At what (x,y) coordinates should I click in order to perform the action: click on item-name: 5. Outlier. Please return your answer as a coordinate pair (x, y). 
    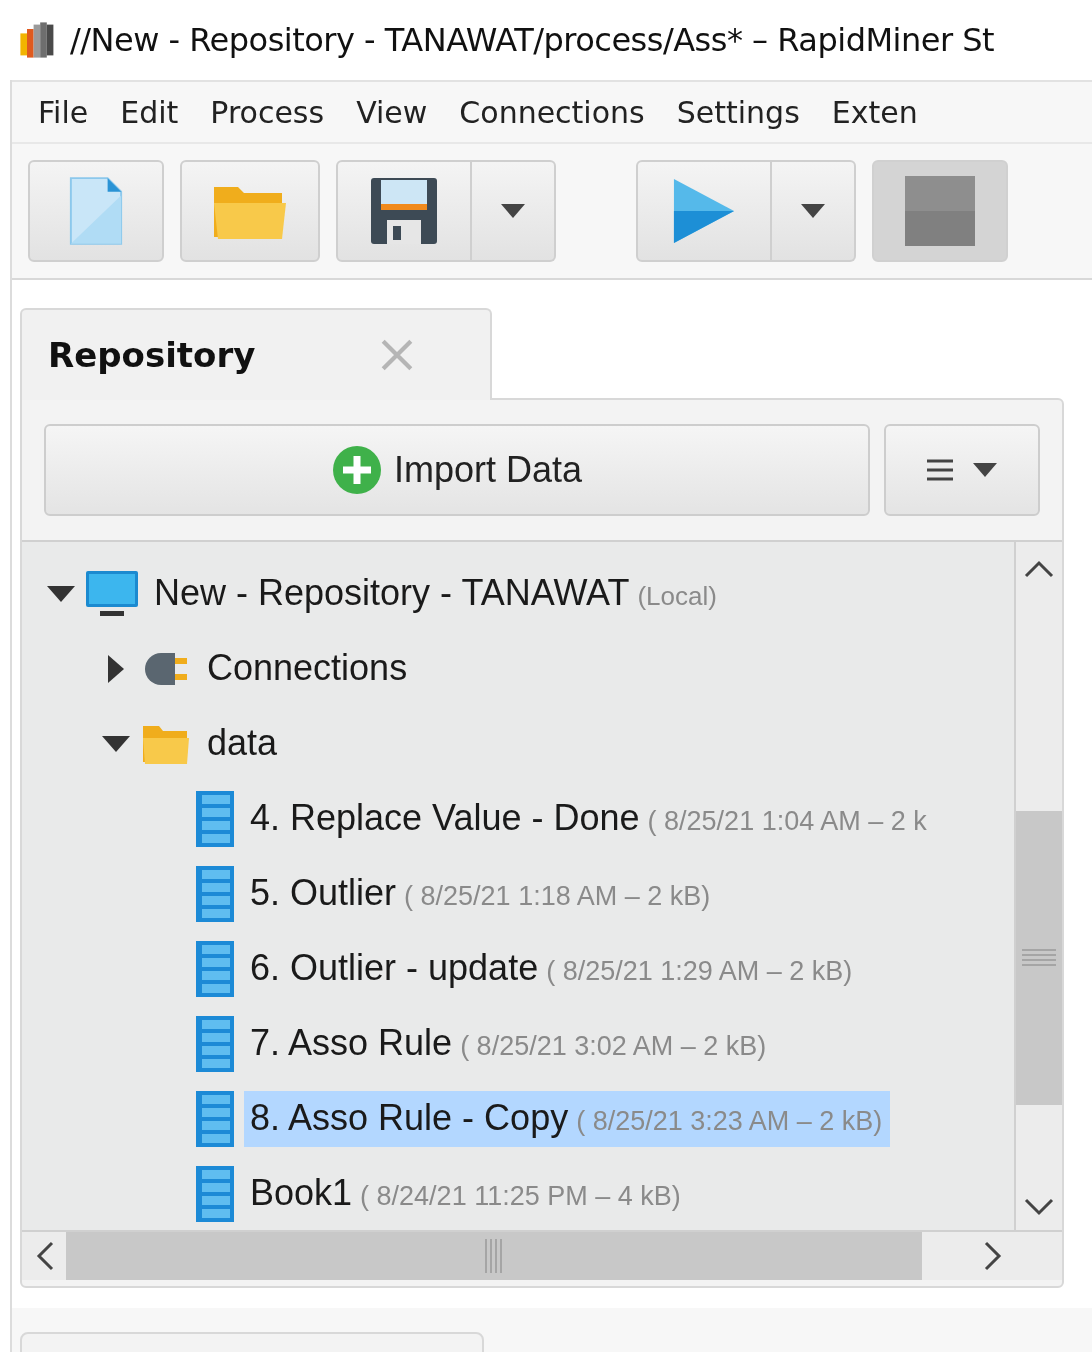
    Looking at the image, I should click on (323, 892).